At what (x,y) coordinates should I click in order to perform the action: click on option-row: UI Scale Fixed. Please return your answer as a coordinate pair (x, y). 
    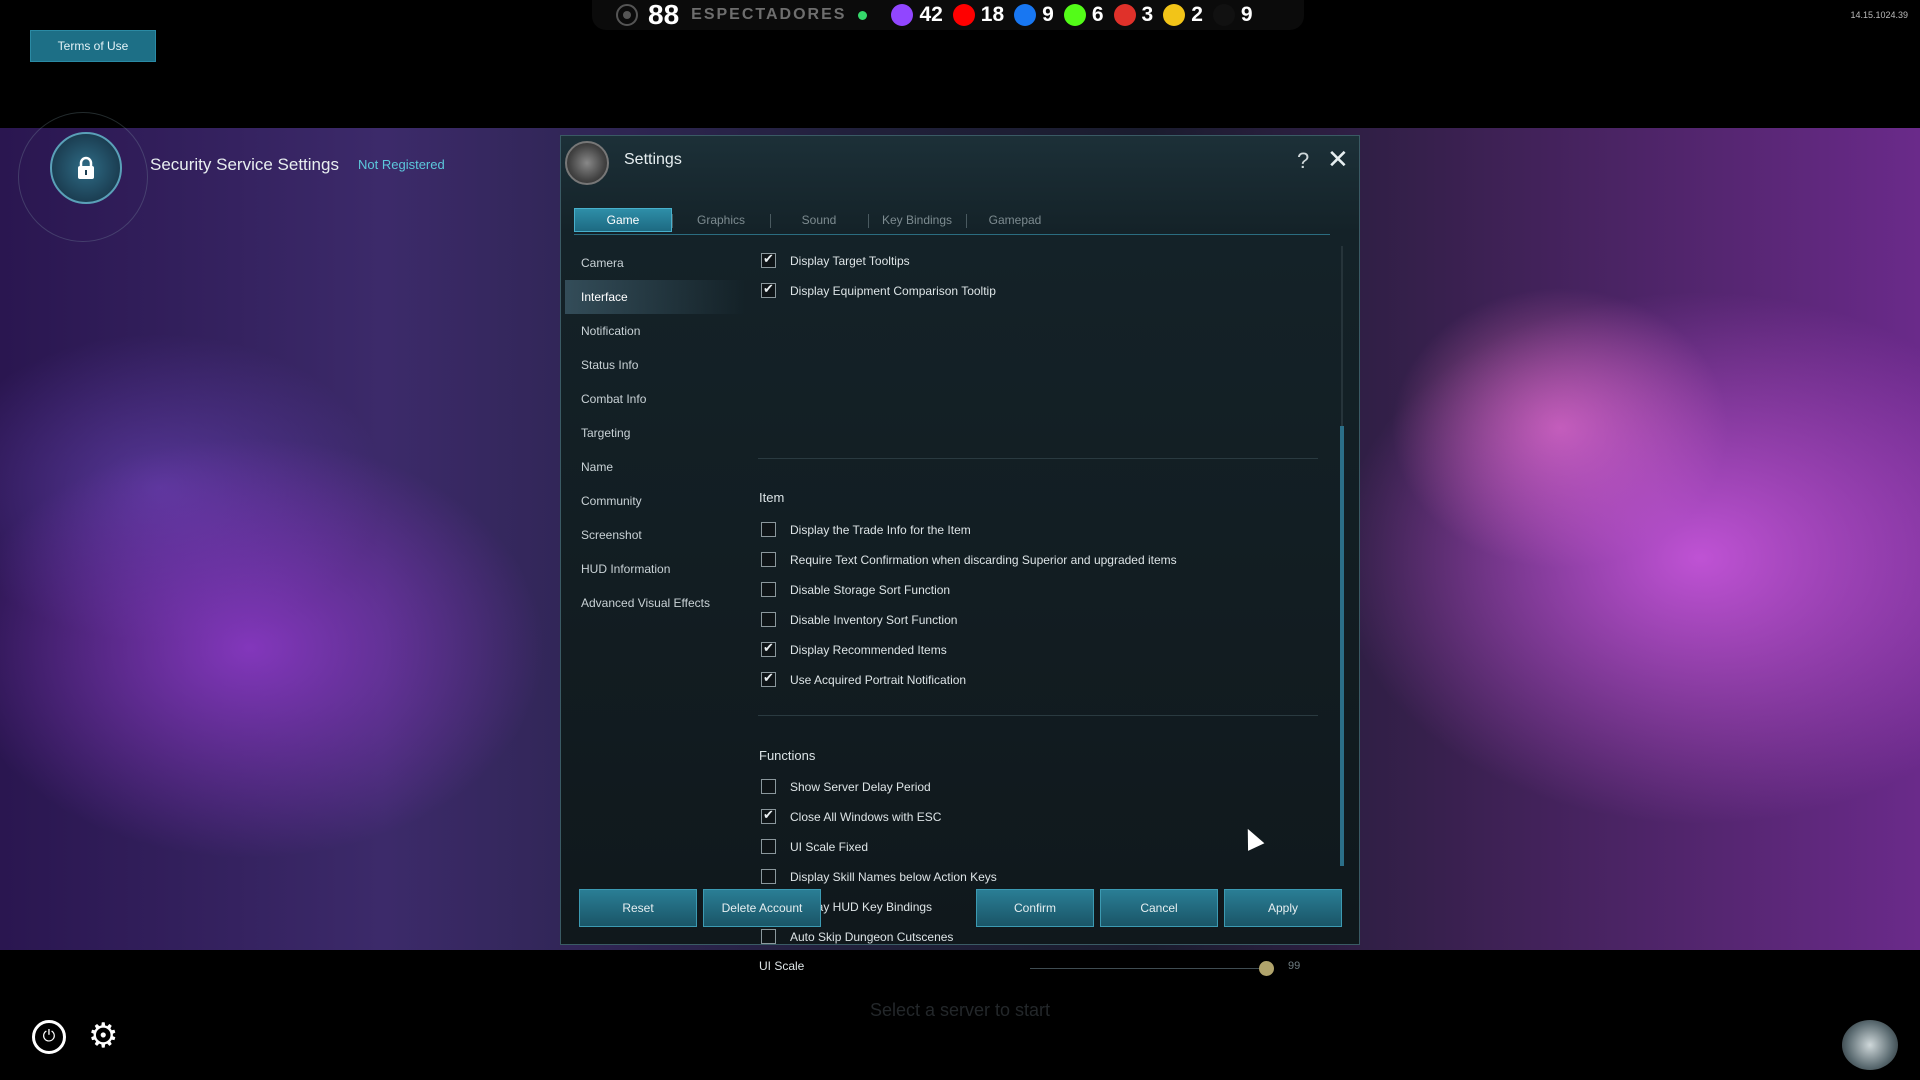
    Looking at the image, I should click on (813, 846).